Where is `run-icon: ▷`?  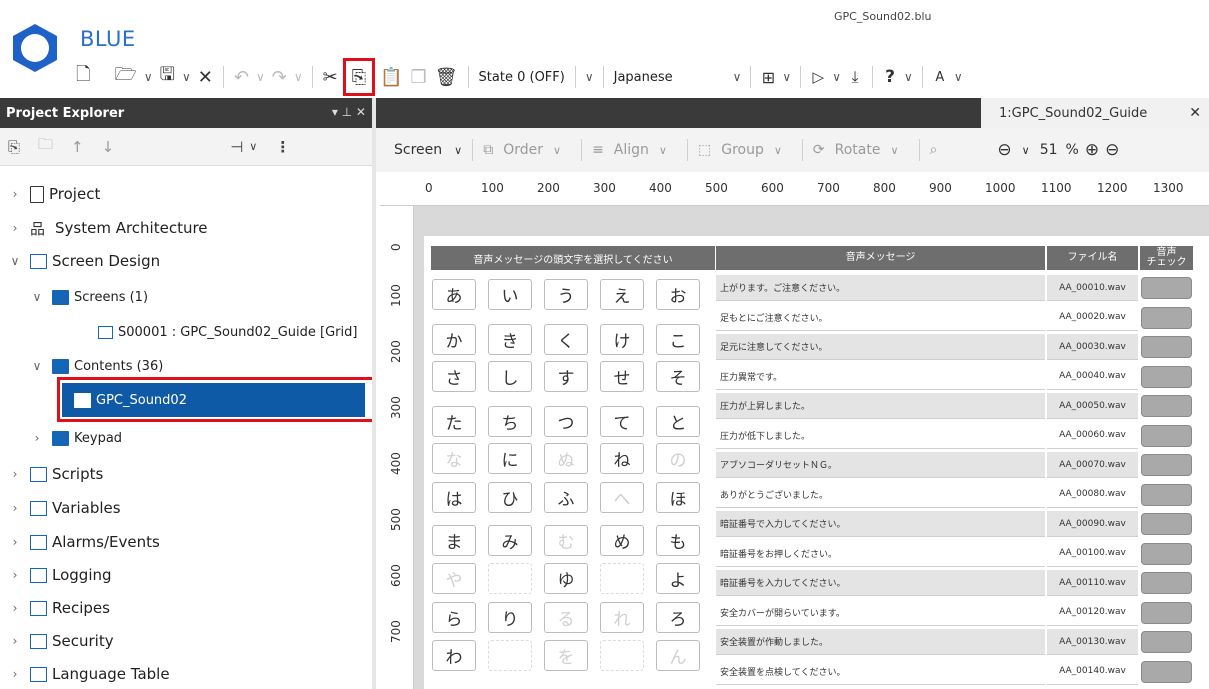 run-icon: ▷ is located at coordinates (818, 77).